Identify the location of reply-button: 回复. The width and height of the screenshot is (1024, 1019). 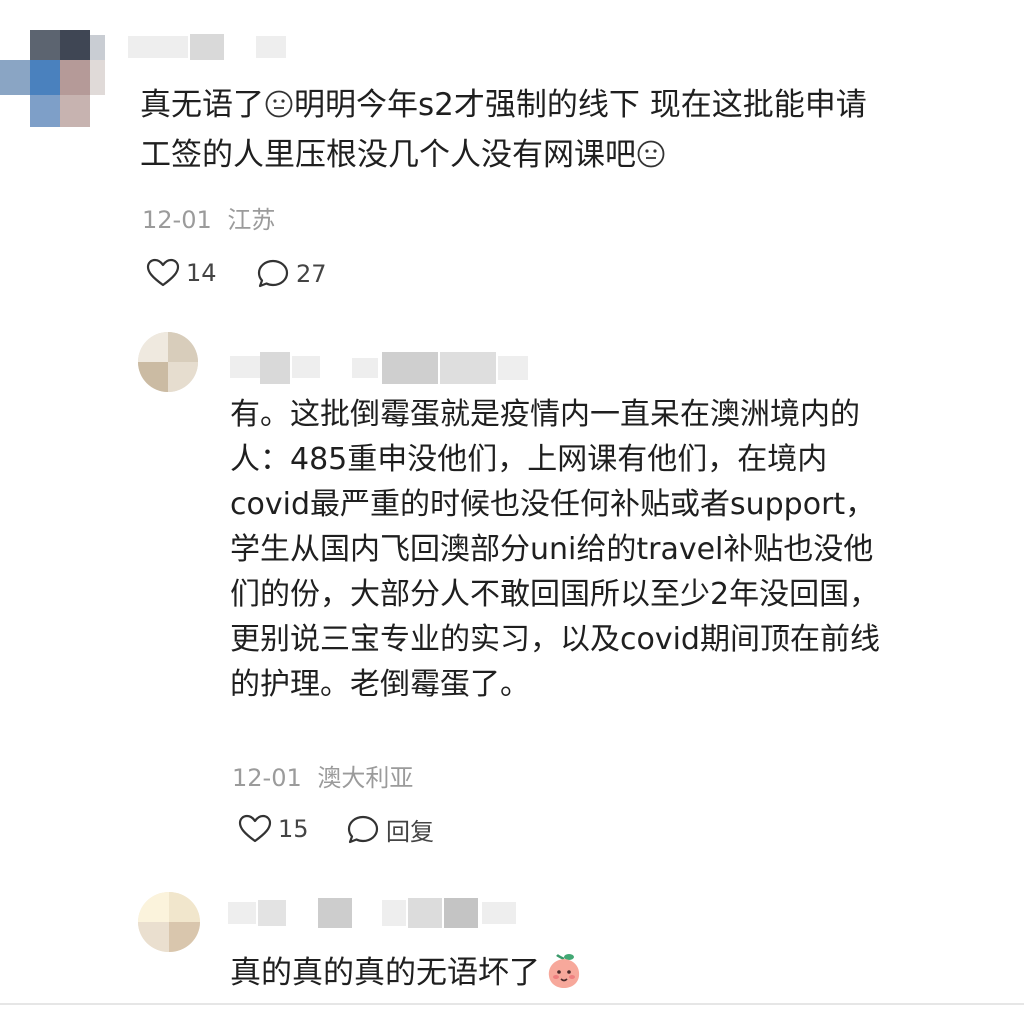
(390, 829).